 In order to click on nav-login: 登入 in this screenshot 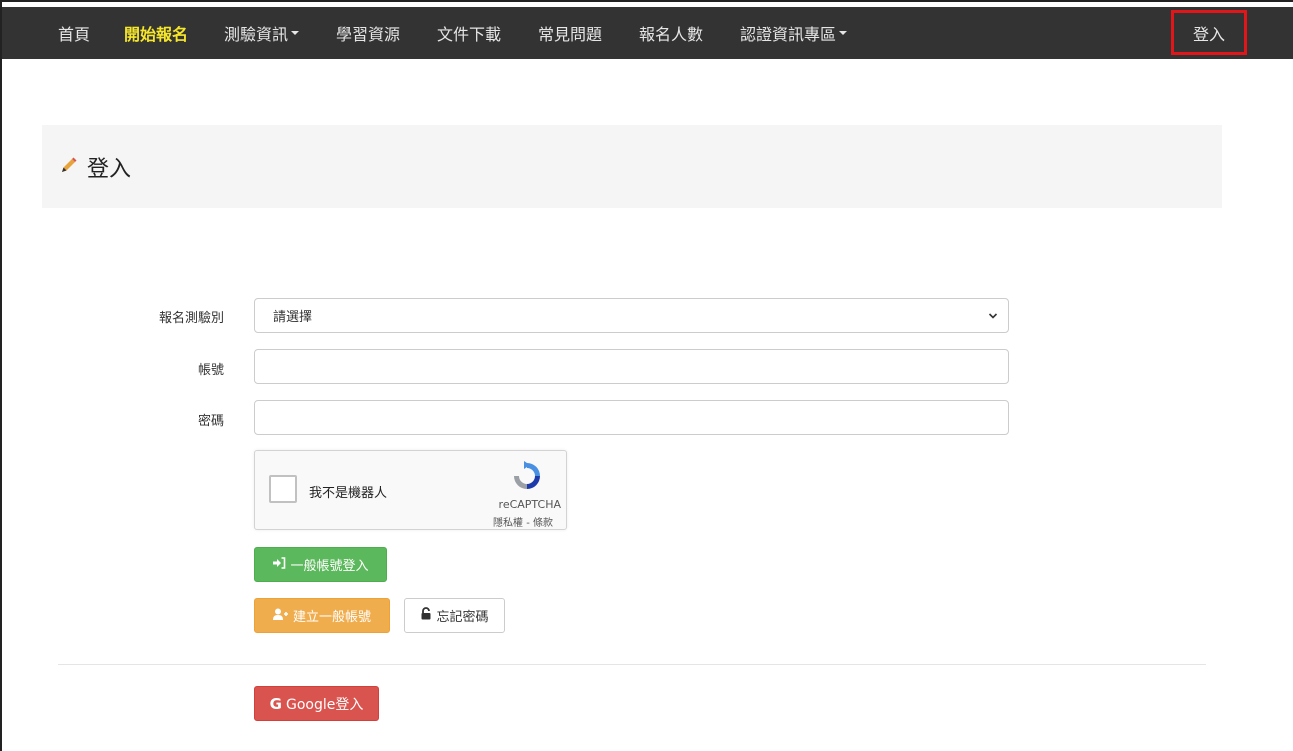, I will do `click(1209, 32)`.